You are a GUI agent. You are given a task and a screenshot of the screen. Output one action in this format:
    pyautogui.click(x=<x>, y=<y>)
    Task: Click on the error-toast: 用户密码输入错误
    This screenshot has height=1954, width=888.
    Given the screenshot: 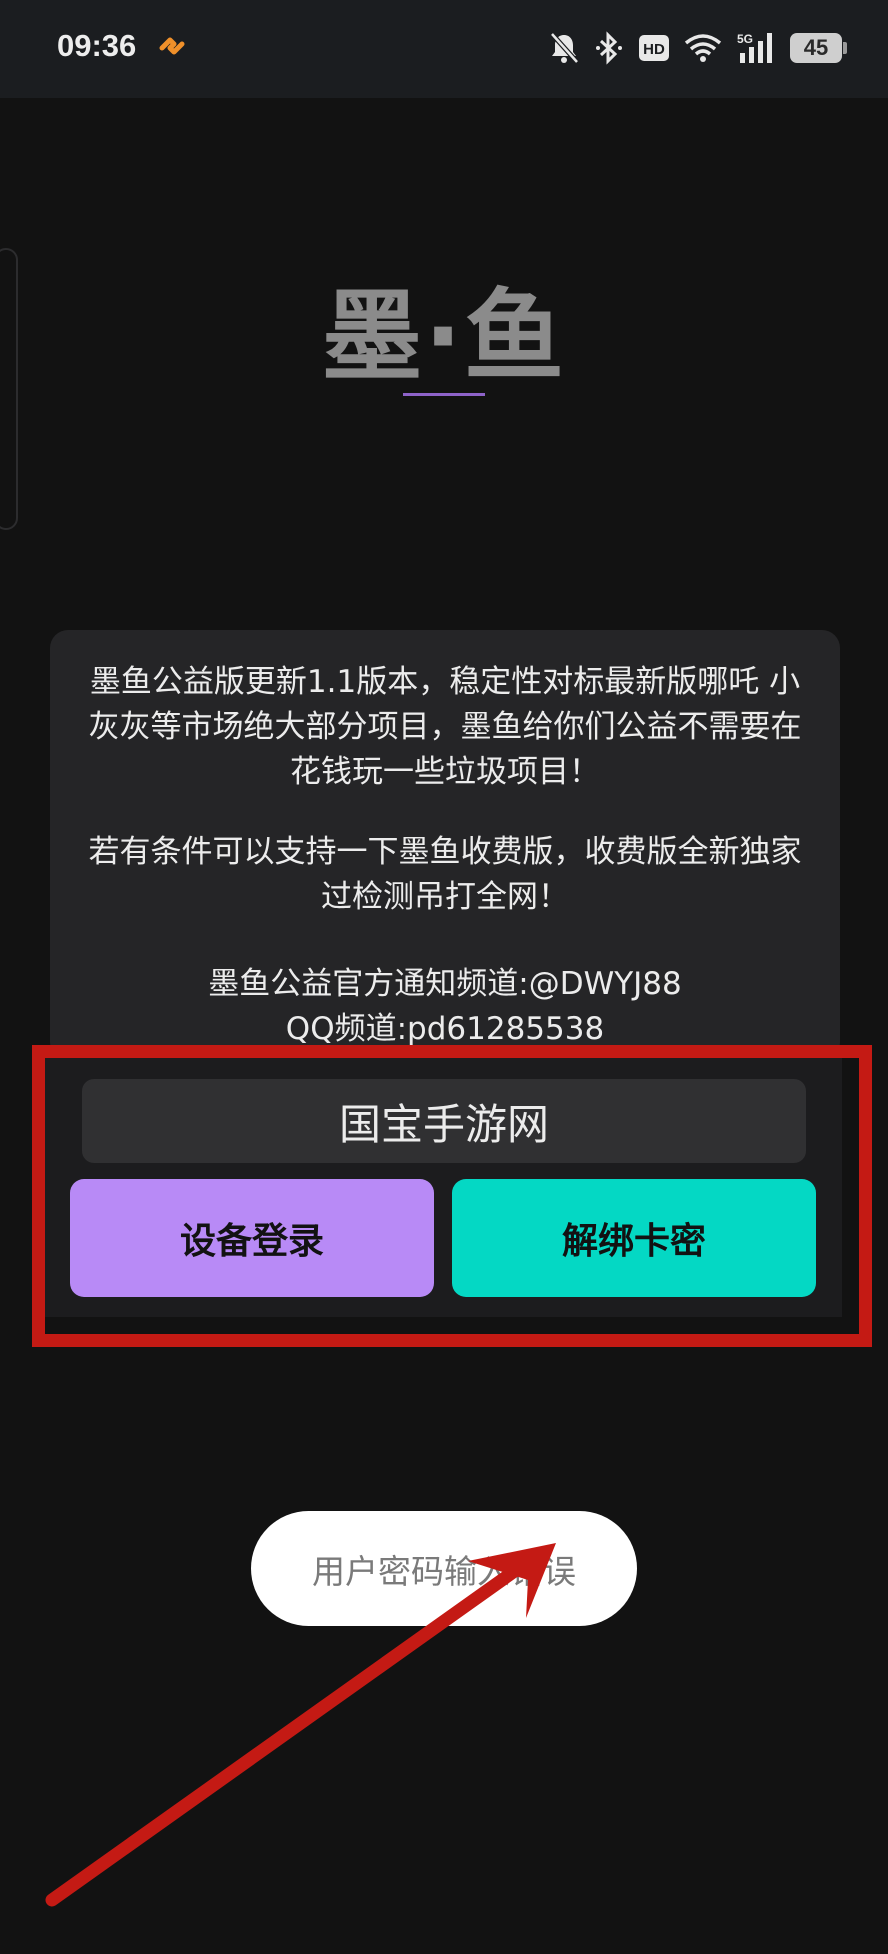 What is the action you would take?
    pyautogui.click(x=444, y=1568)
    